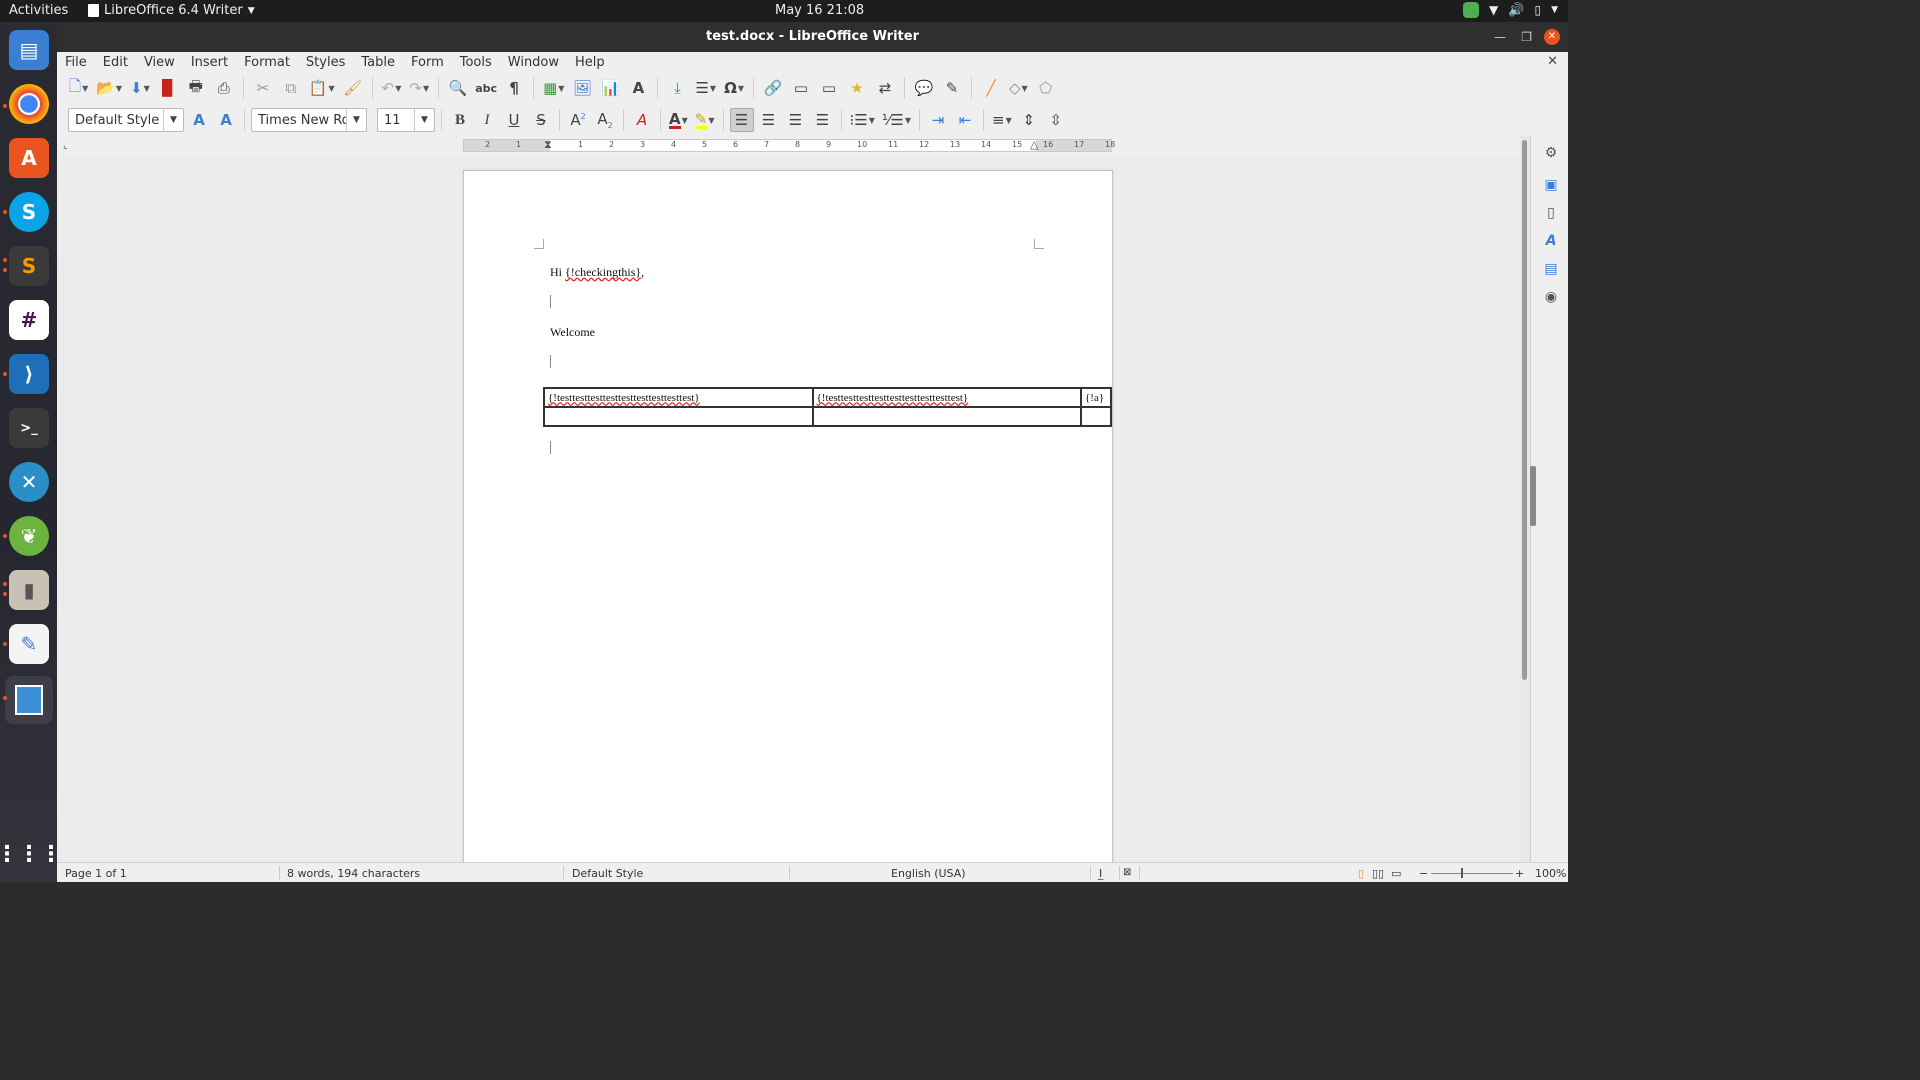 The width and height of the screenshot is (1920, 1080). Describe the element at coordinates (38, 10) in the screenshot. I see `activities-button: Activities` at that location.